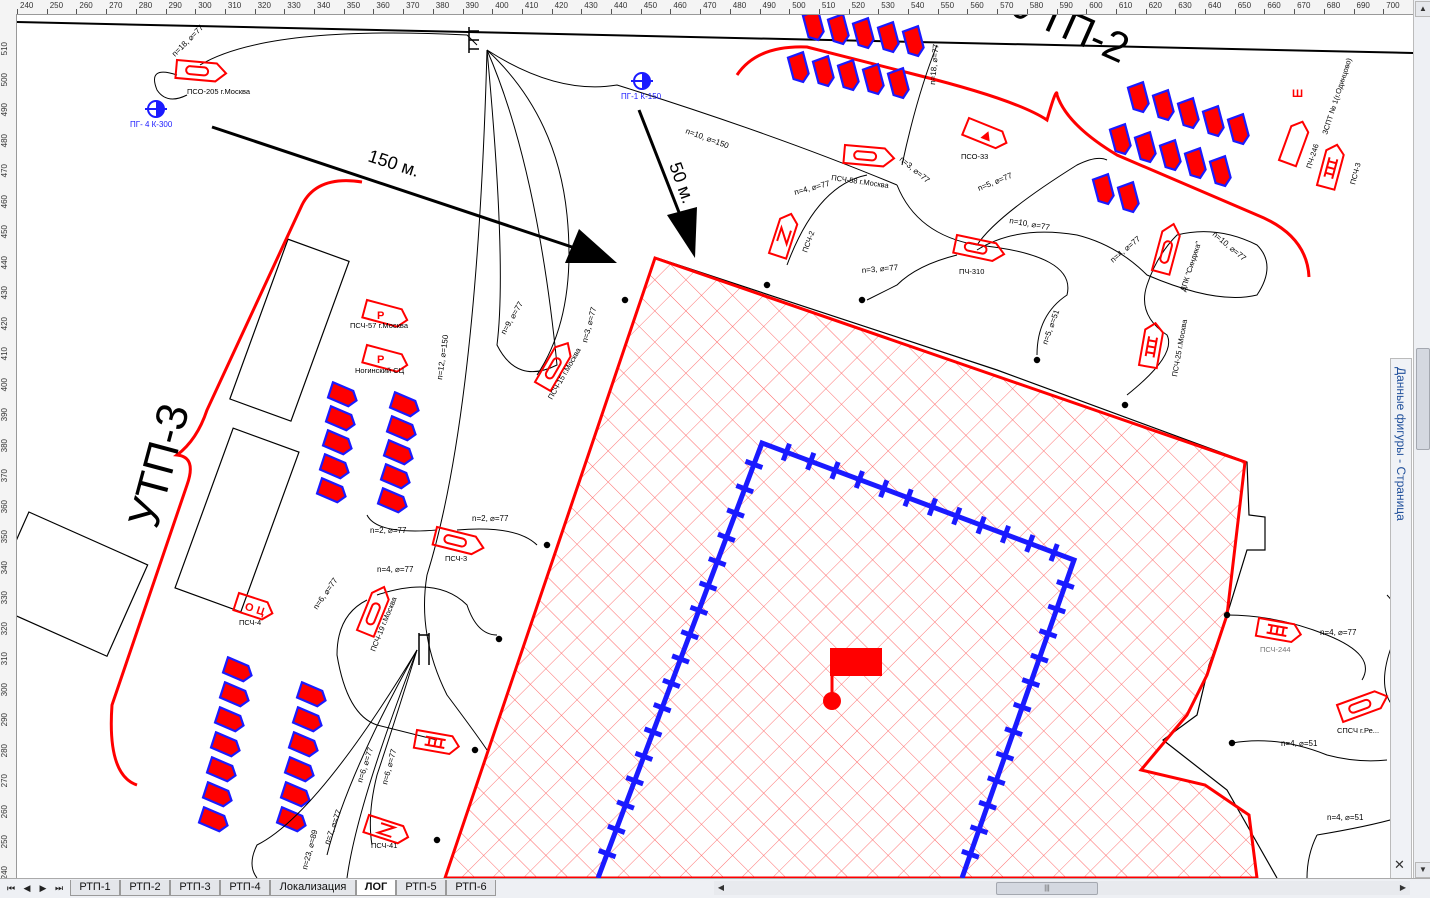  Describe the element at coordinates (1401, 619) in the screenshot. I see `shape-data-panel: Данные фигуры - Страница ✕` at that location.